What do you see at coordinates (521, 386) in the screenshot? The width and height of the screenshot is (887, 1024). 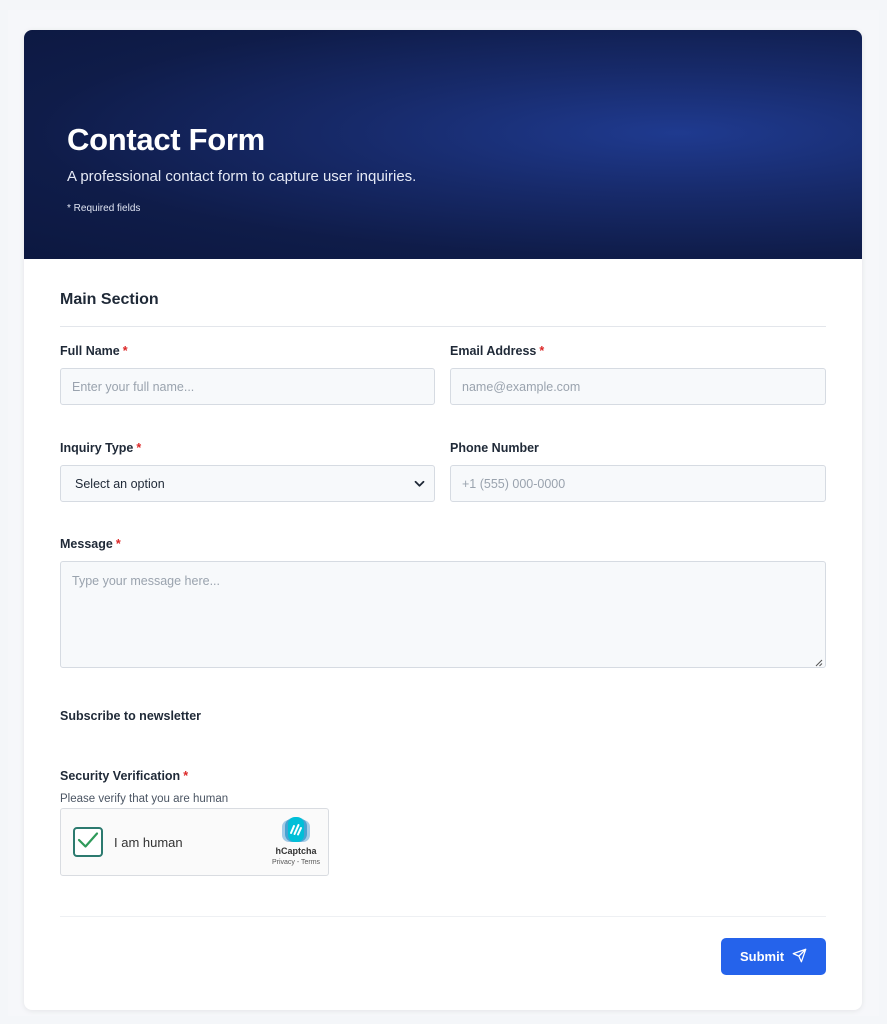 I see `email-placeholder: name@example.com` at bounding box center [521, 386].